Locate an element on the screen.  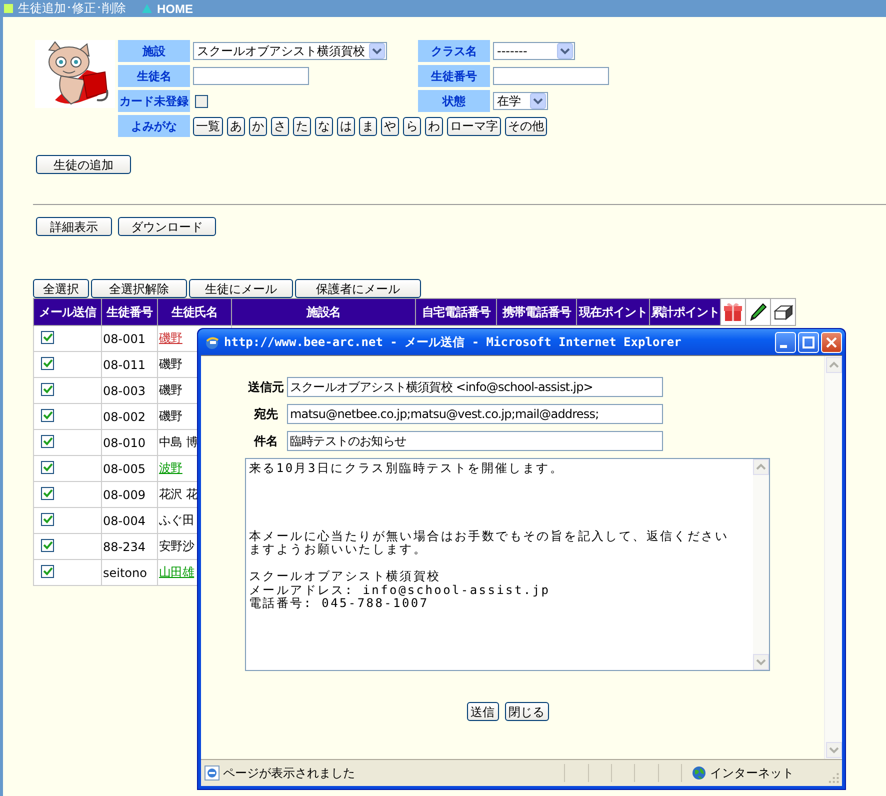
field-label: クラス名 is located at coordinates (454, 51).